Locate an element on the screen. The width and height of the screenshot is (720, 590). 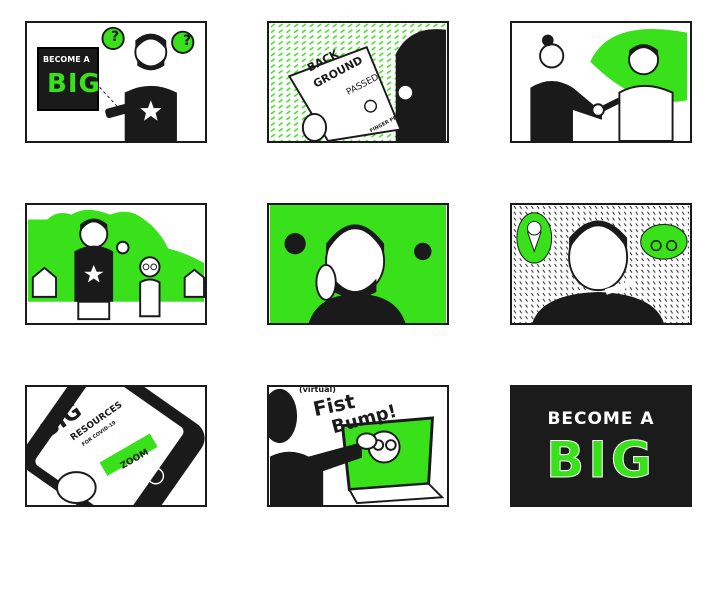
panel-ice-cream-outing is located at coordinates (116, 264).